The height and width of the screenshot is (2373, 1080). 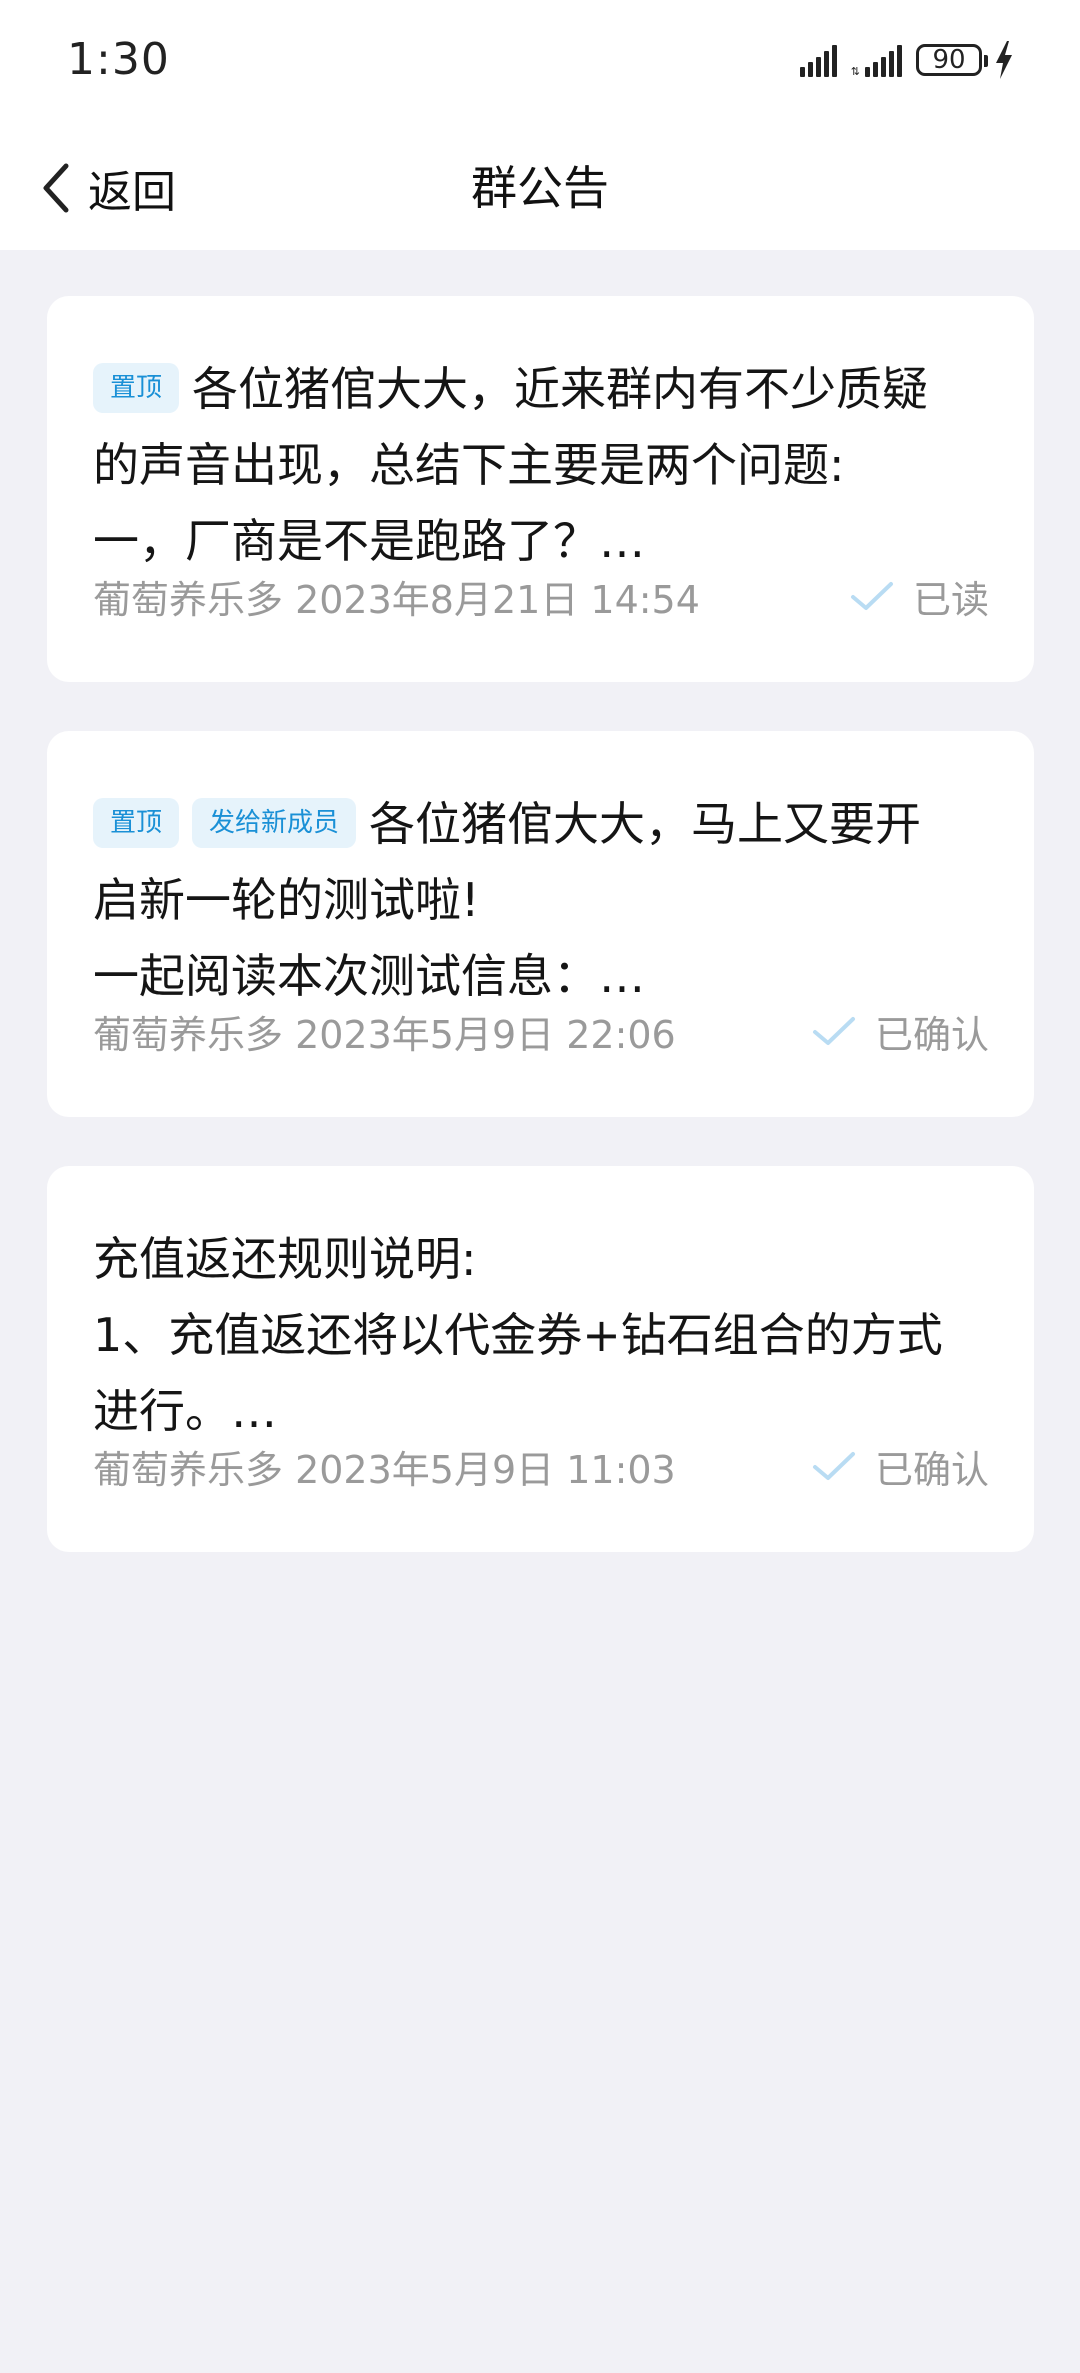 What do you see at coordinates (950, 599) in the screenshot?
I see `read-status-label: 已读` at bounding box center [950, 599].